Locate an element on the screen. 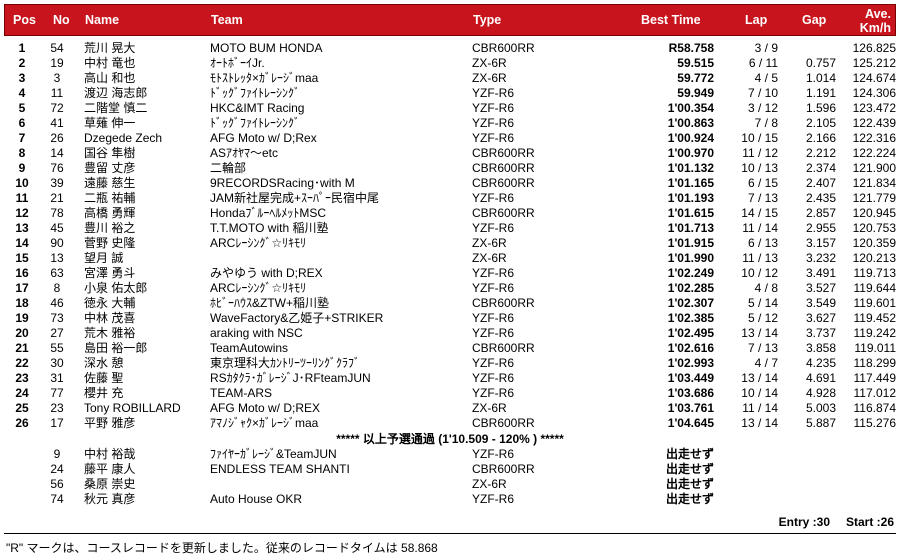  cell-ave: 125.212 is located at coordinates (874, 63).